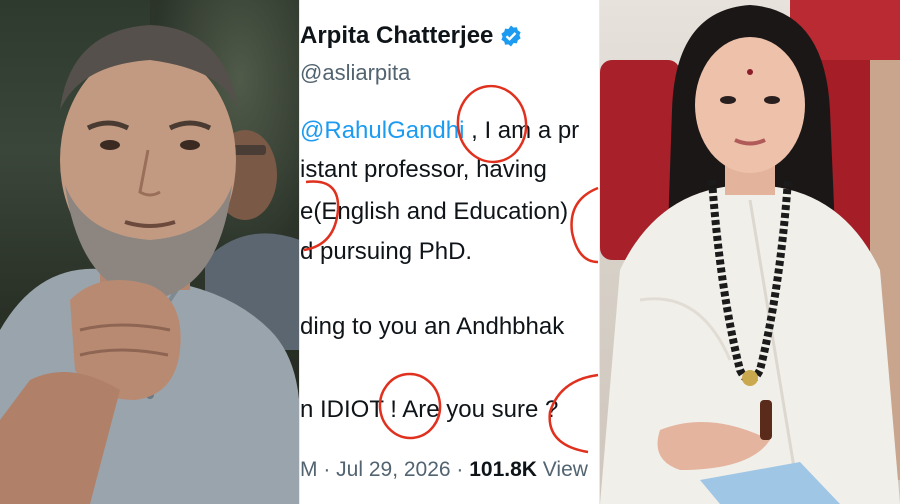 This screenshot has height=504, width=900. I want to click on verified-badge-icon, so click(511, 36).